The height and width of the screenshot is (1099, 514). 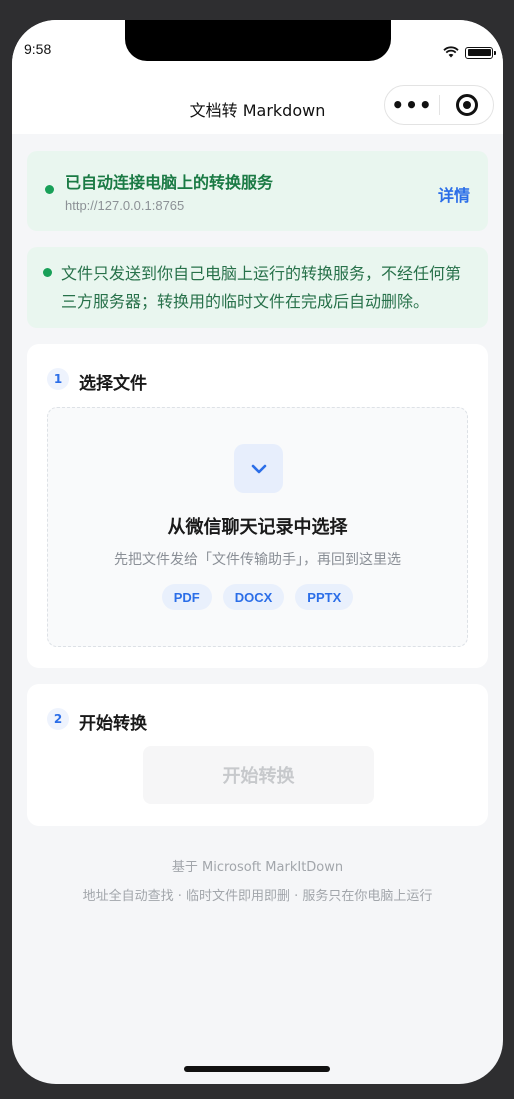 I want to click on camera-notch, so click(x=258, y=40).